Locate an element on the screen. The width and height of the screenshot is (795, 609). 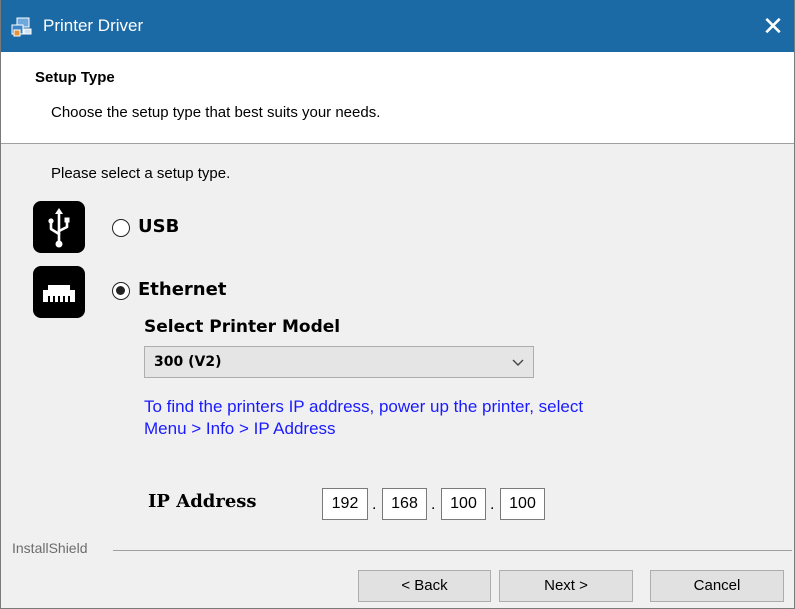
setup-prompt: Please select a setup type. is located at coordinates (141, 173).